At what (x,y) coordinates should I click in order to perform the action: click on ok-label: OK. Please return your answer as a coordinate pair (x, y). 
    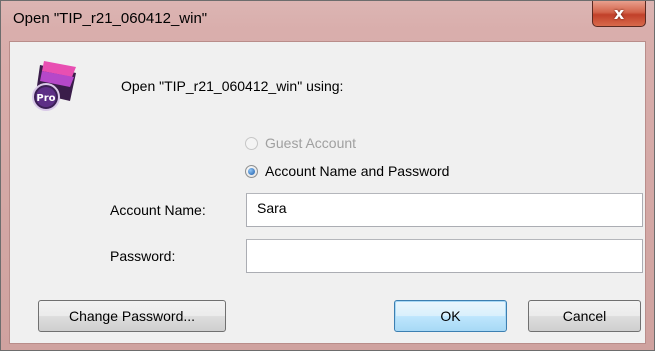
    Looking at the image, I should click on (450, 316).